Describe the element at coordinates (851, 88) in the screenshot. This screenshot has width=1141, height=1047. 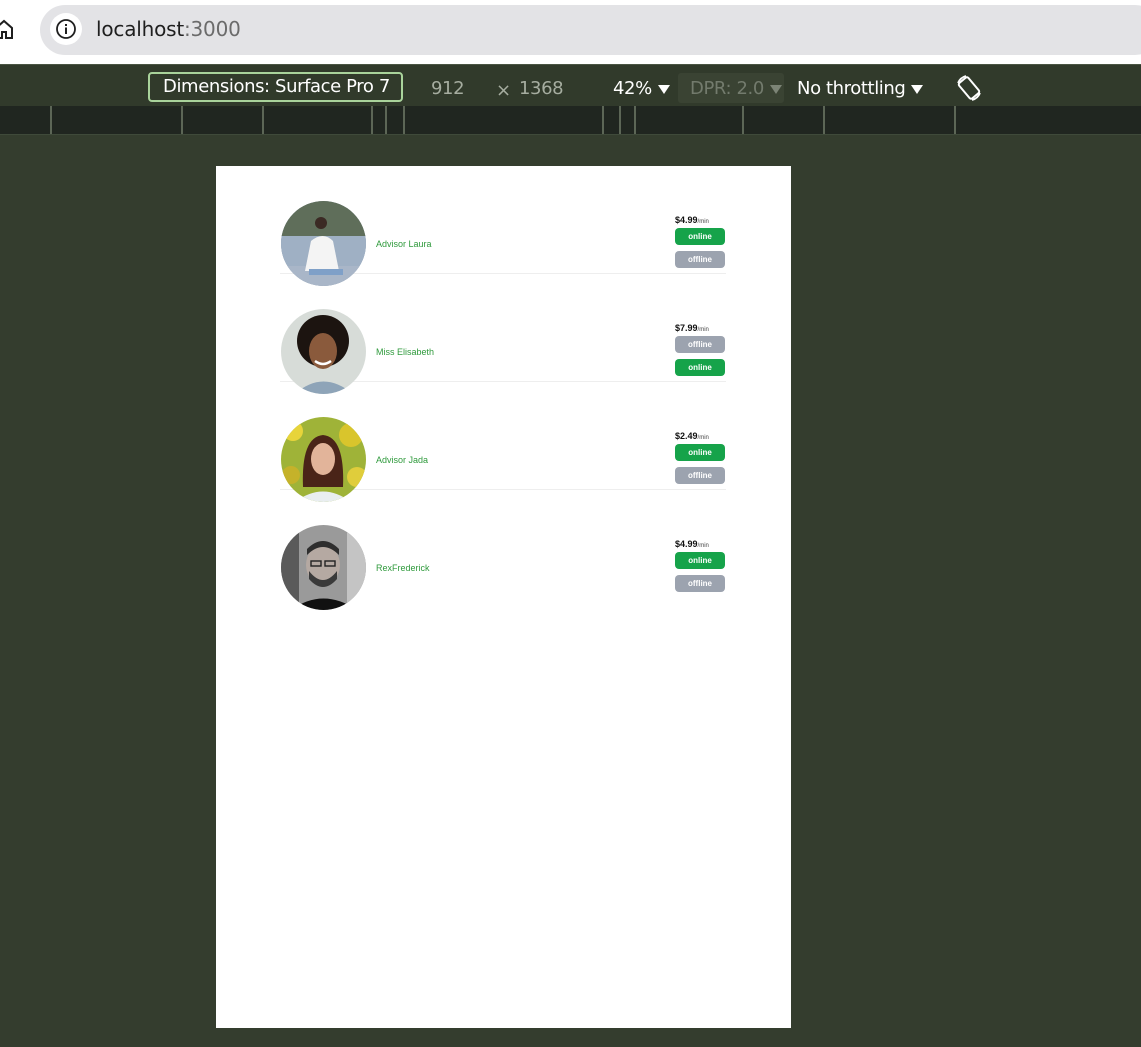
I see `throttling-label: No throttling` at that location.